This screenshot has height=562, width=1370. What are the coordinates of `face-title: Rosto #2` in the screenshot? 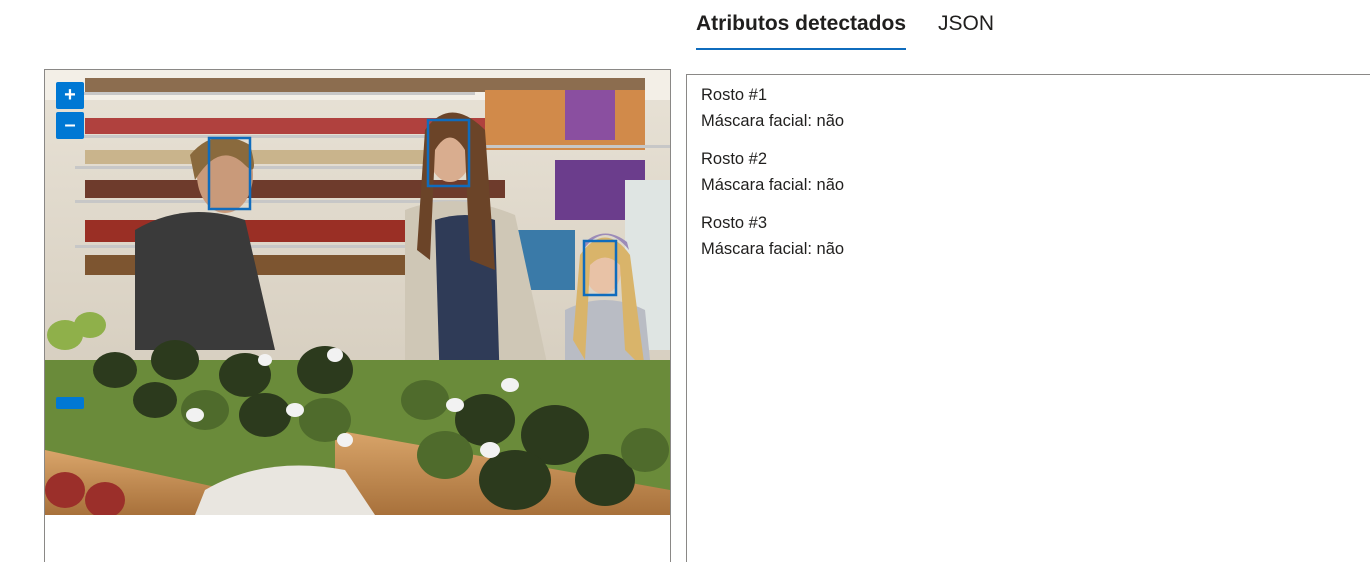 It's located at (734, 159).